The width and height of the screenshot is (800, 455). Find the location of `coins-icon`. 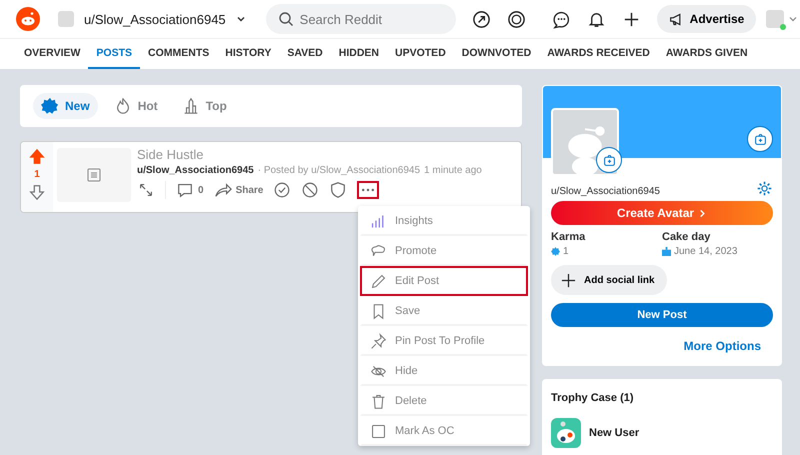

coins-icon is located at coordinates (516, 19).